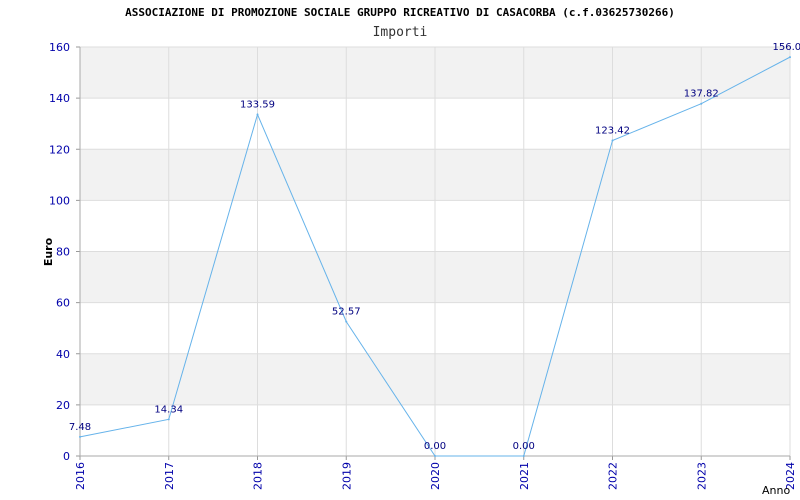 The height and width of the screenshot is (500, 800). Describe the element at coordinates (63, 303) in the screenshot. I see `y-tick-label: 60` at that location.